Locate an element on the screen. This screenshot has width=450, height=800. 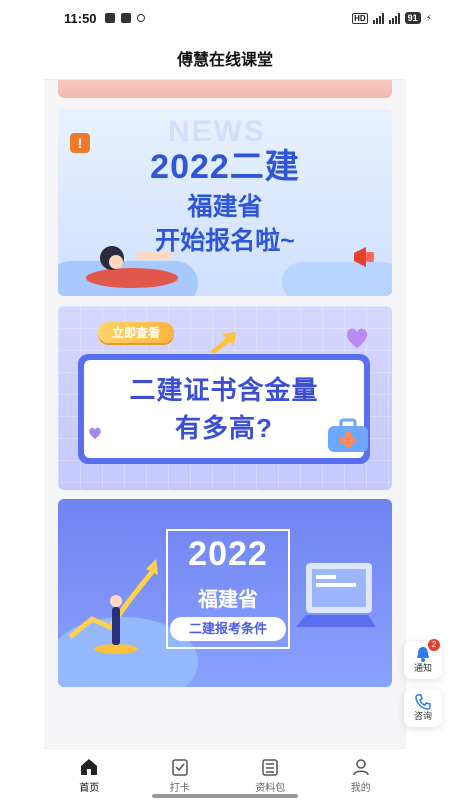
person-illustration-icon is located at coordinates (132, 267).